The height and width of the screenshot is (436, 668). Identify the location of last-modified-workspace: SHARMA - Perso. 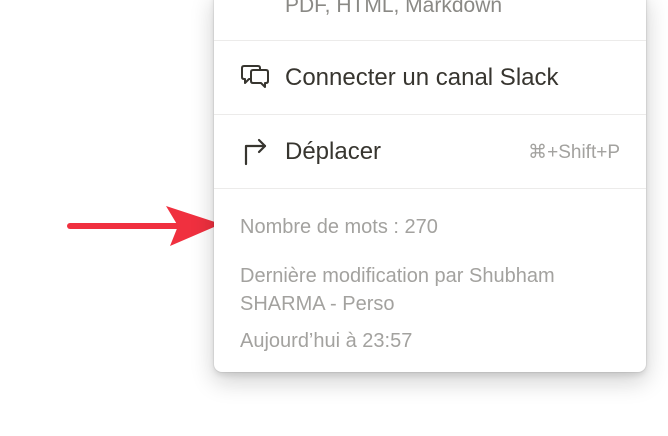
(317, 304).